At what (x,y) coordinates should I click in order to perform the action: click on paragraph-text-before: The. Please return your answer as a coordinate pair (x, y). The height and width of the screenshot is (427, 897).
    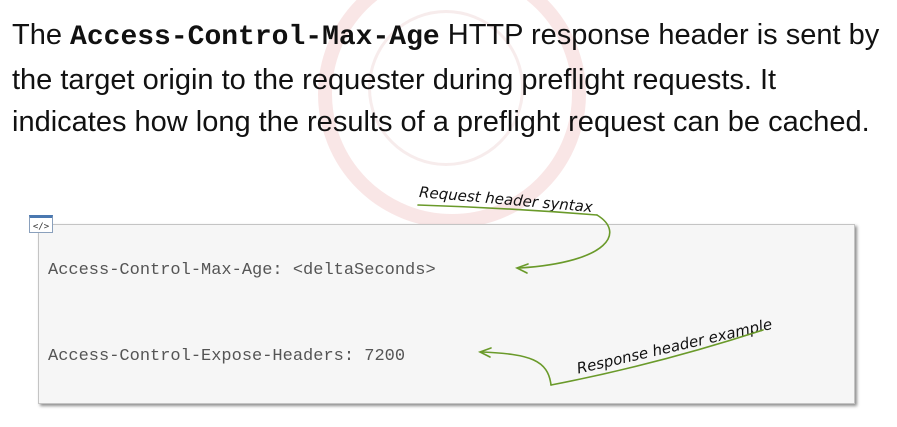
    Looking at the image, I should click on (41, 35).